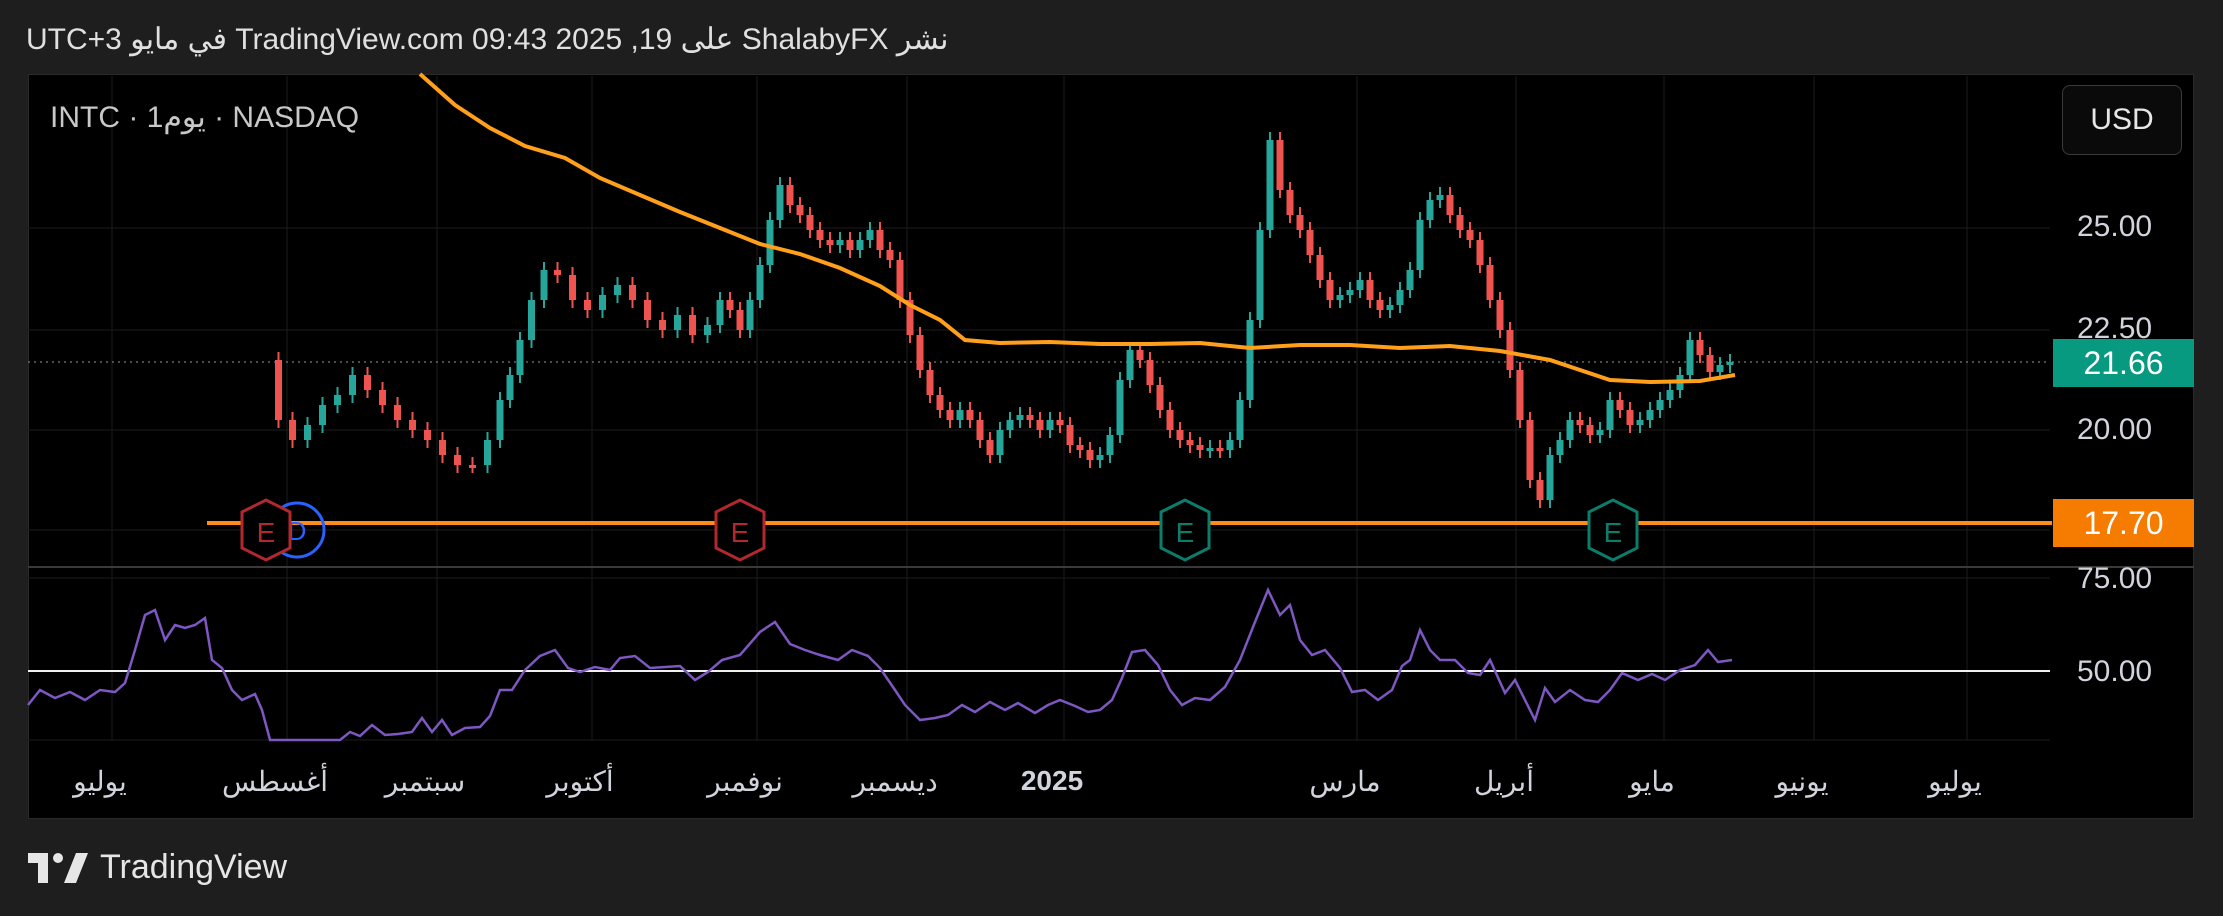  I want to click on time-axis-label: أغسطس, so click(275, 781).